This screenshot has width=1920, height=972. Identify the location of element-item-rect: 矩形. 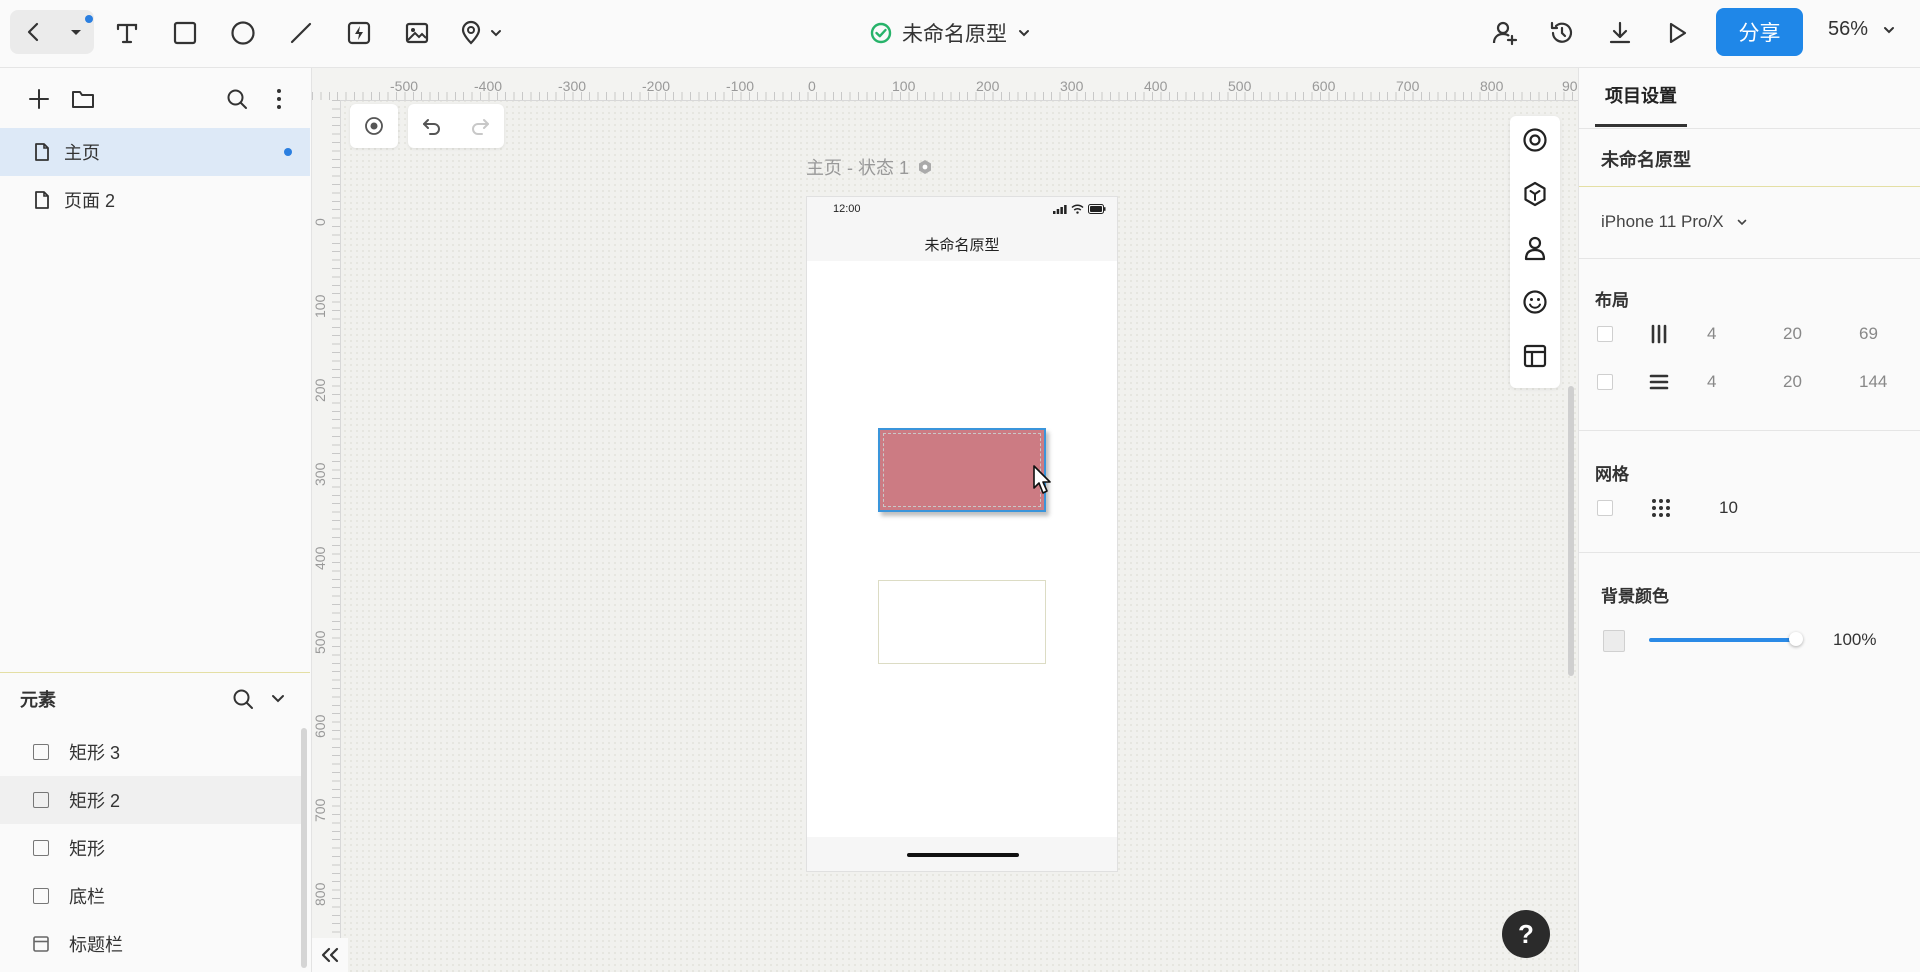
(151, 848).